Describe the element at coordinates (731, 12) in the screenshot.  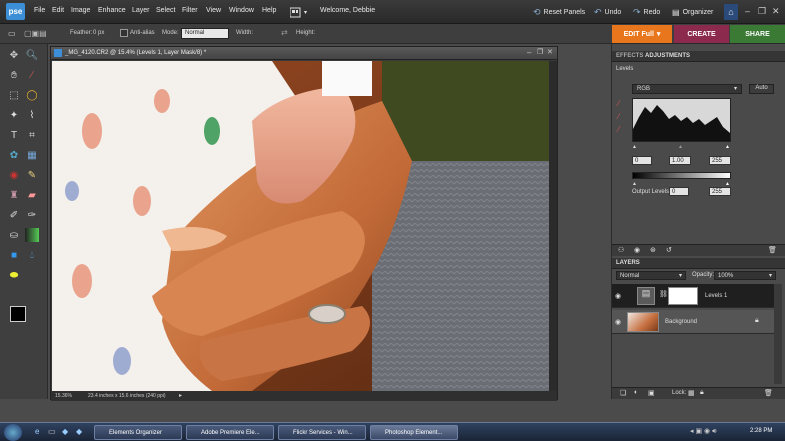
I see `home-button: ⌂` at that location.